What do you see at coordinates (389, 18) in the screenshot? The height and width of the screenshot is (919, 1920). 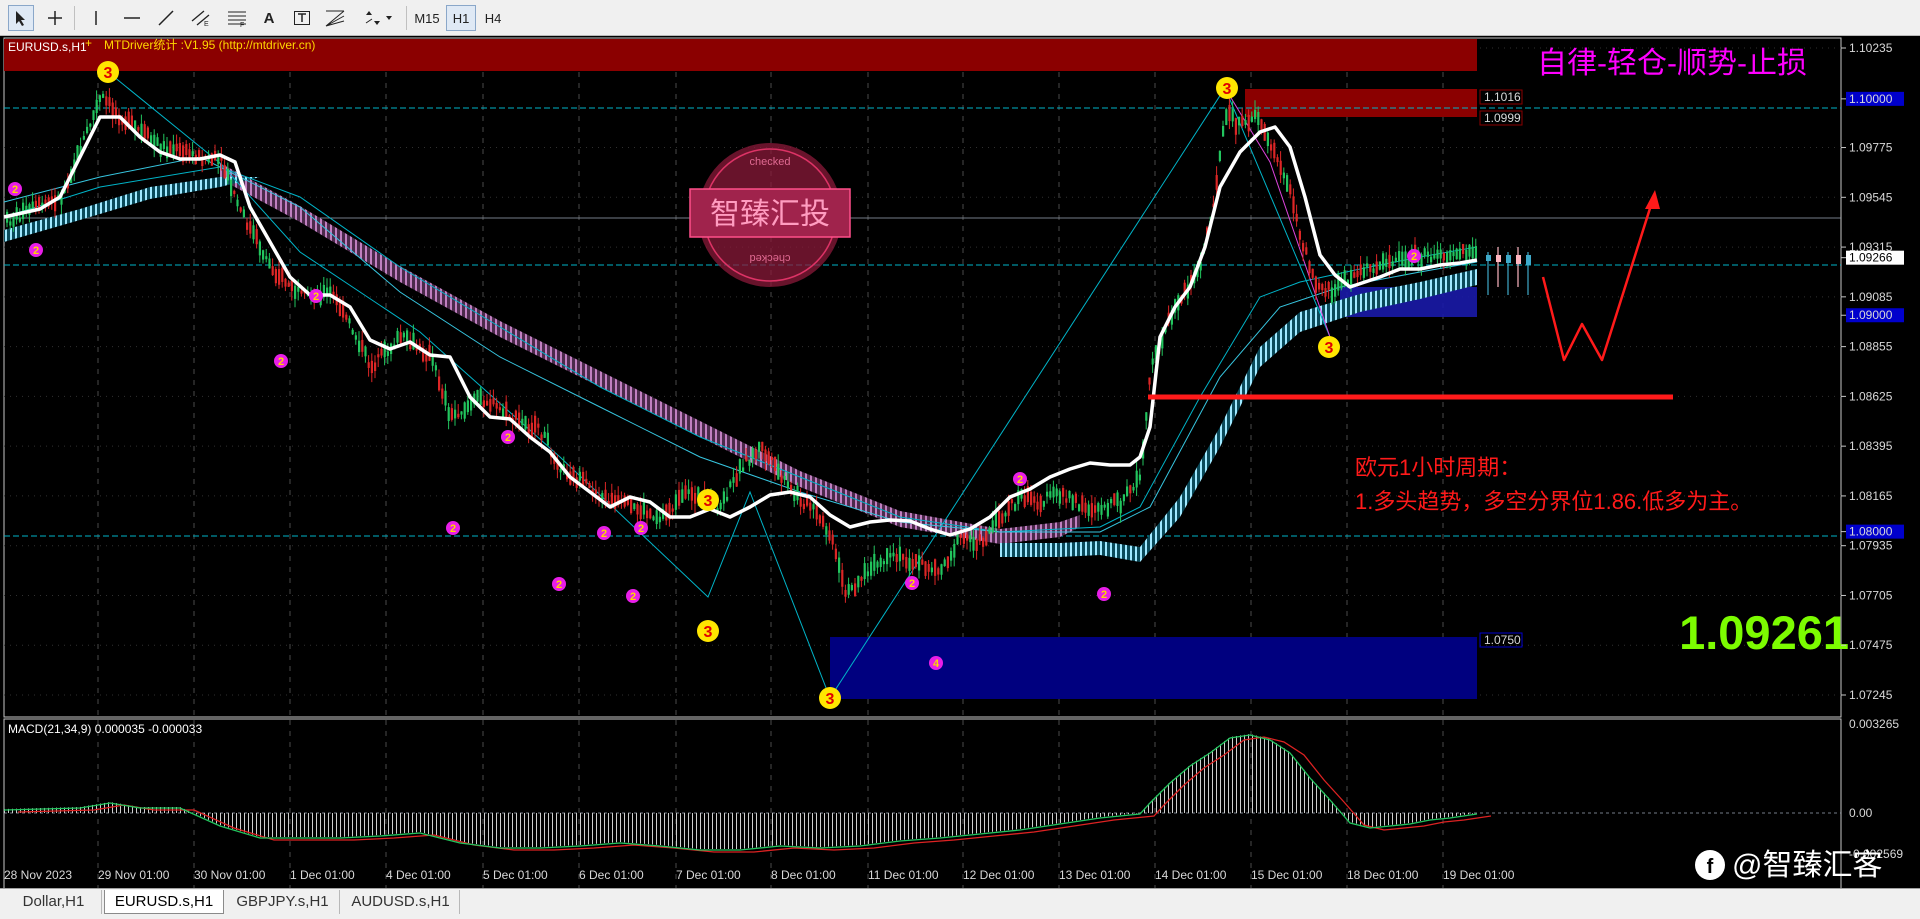 I see `chevron-down-icon` at bounding box center [389, 18].